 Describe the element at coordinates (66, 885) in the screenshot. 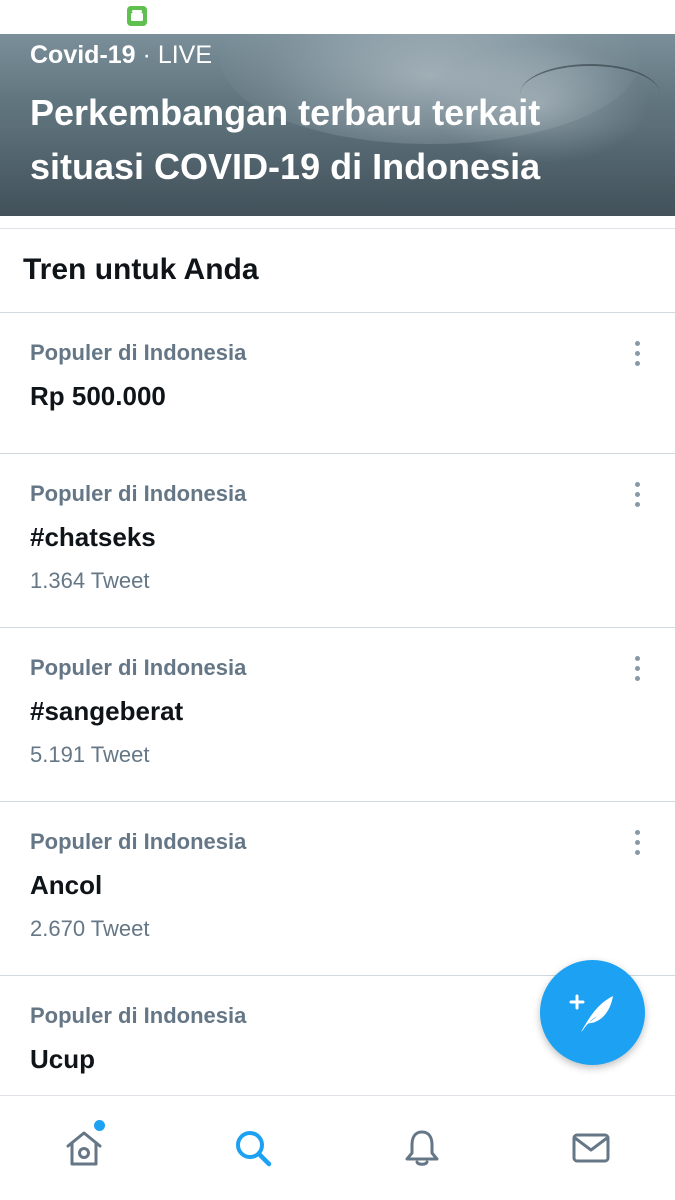

I see `trend-name: Ancol` at that location.